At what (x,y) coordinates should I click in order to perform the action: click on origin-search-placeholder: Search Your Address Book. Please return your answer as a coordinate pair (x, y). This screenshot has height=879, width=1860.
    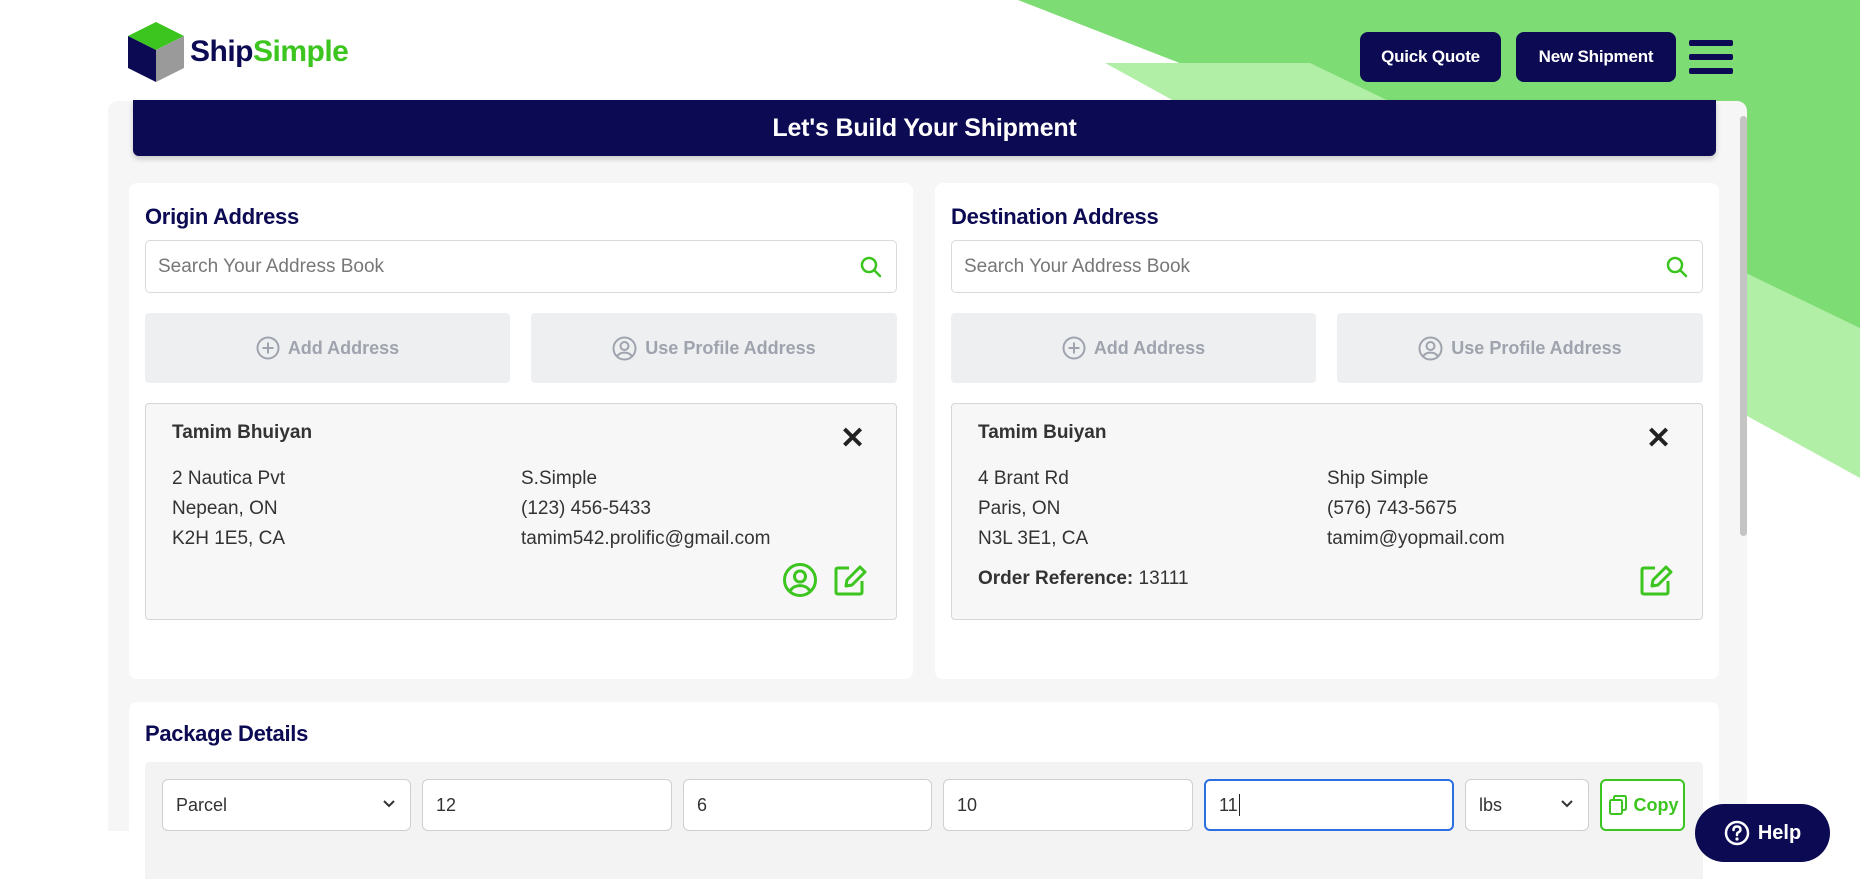
    Looking at the image, I should click on (271, 266).